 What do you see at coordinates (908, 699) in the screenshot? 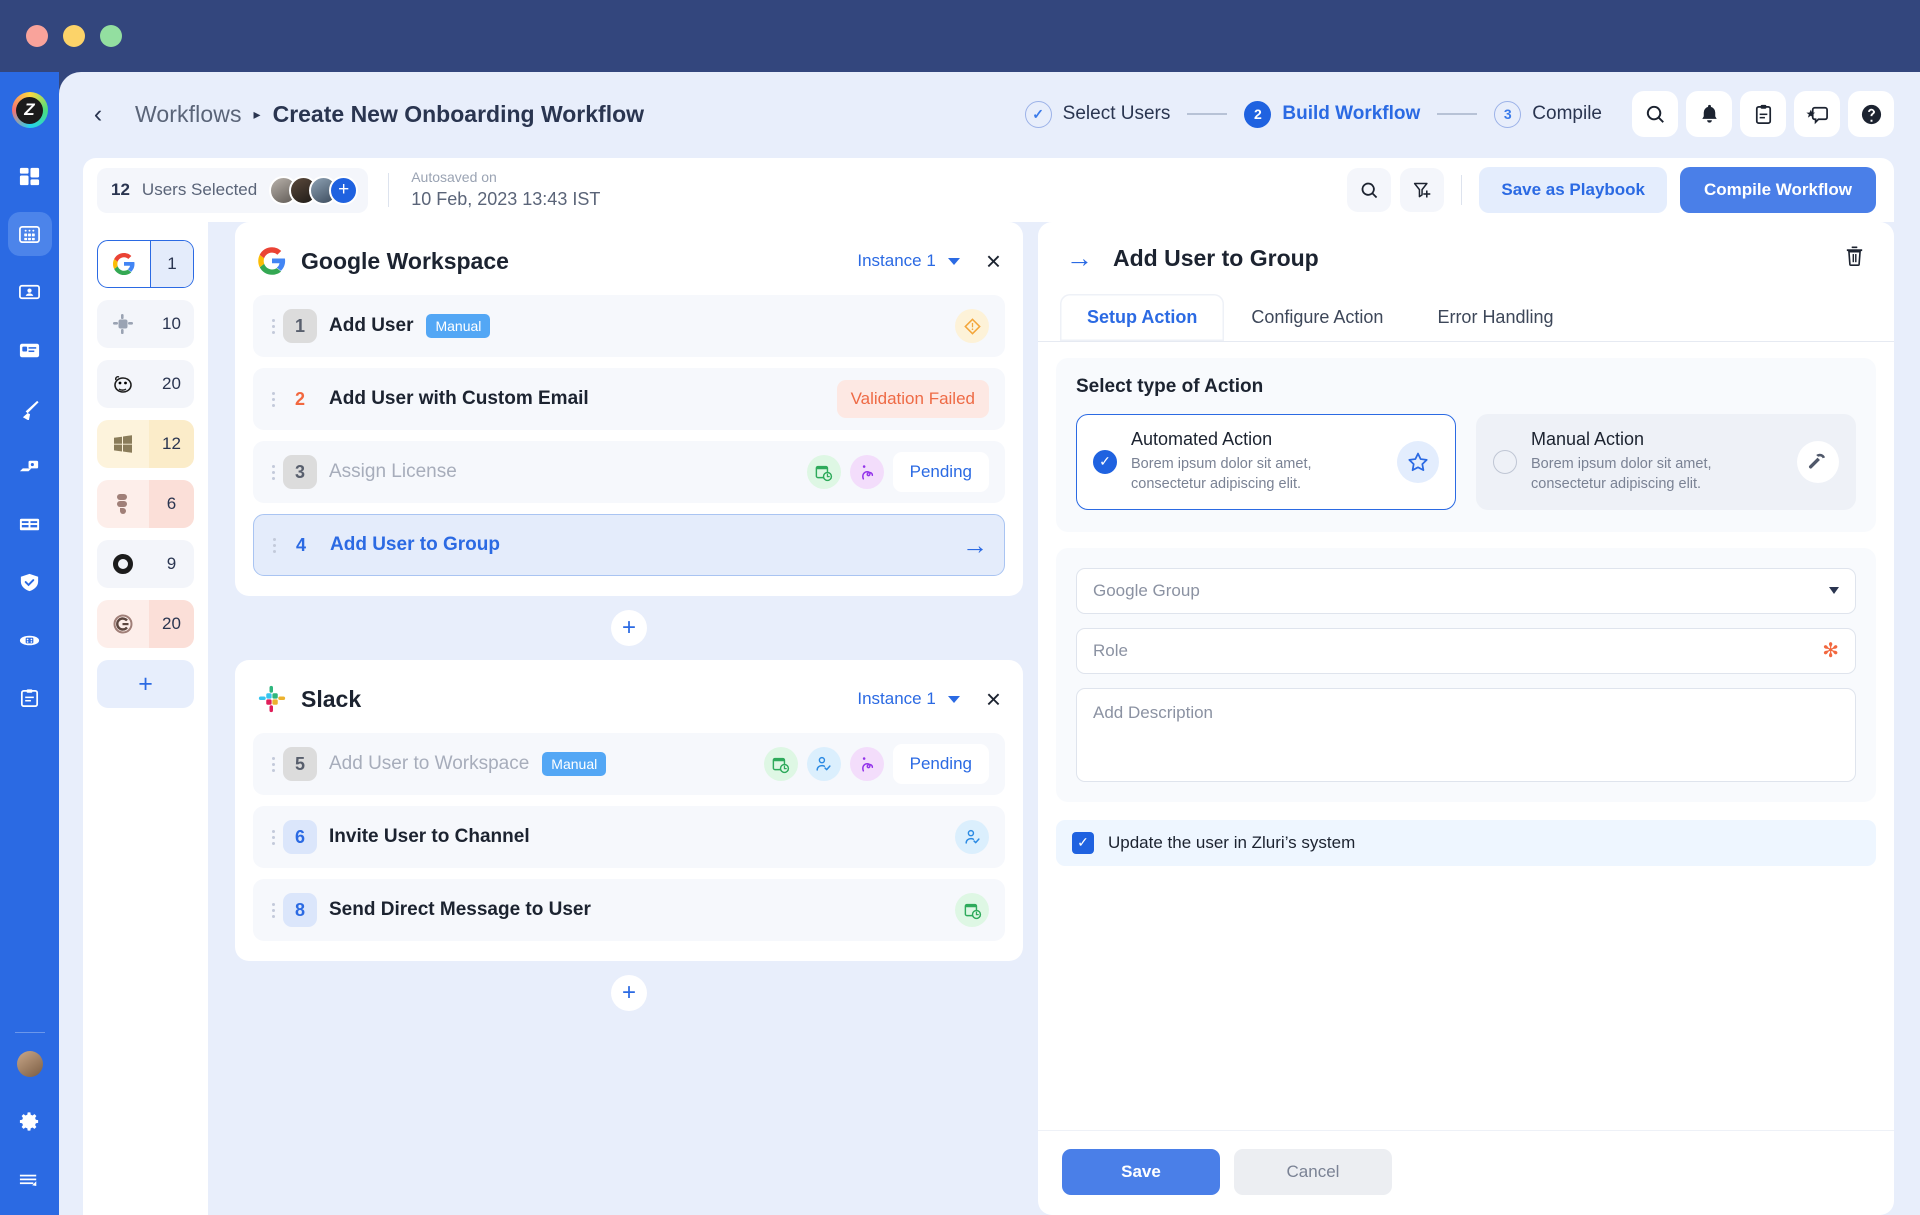
I see `instance-selector-slack: Instance 1` at bounding box center [908, 699].